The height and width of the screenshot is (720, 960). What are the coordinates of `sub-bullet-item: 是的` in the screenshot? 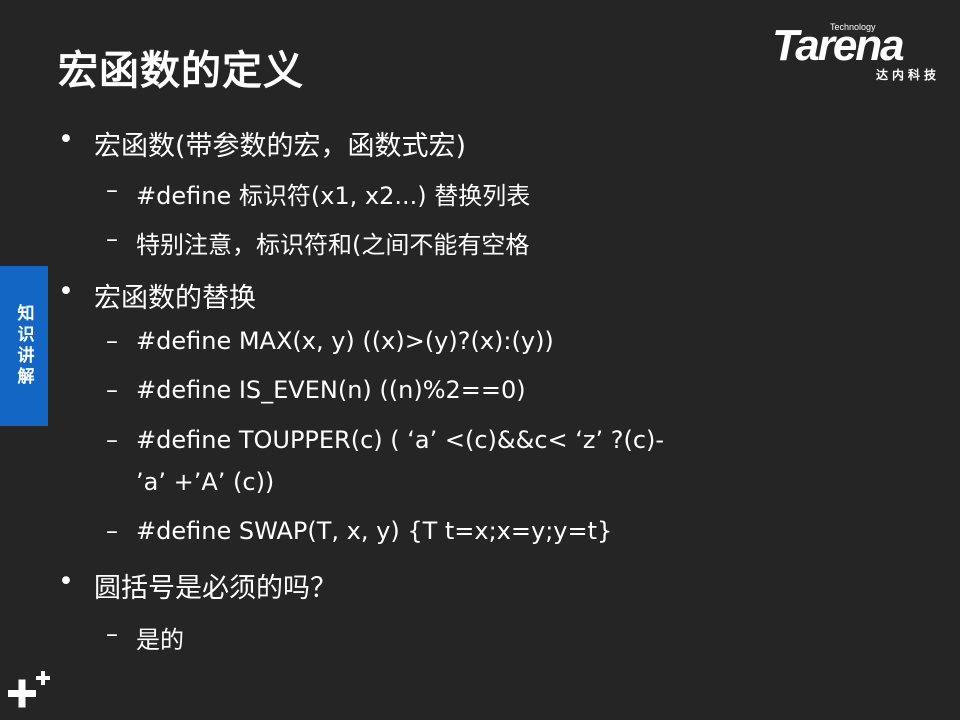 It's located at (160, 640).